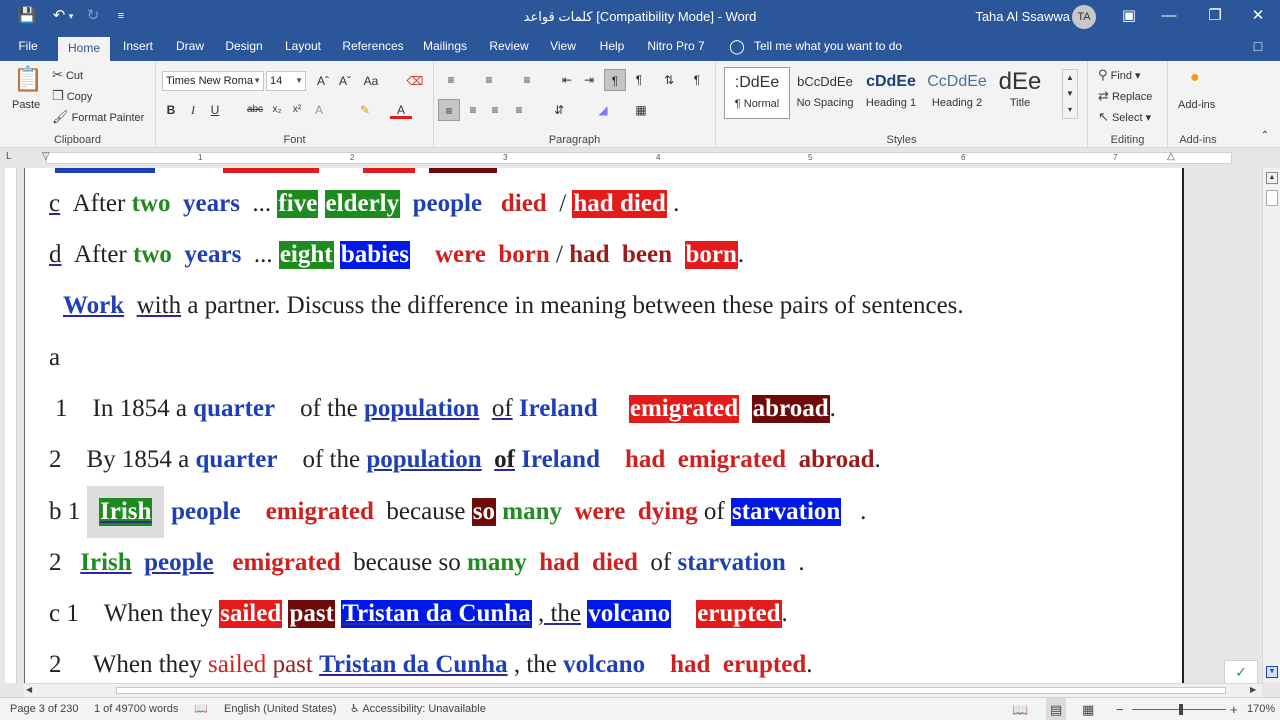 The width and height of the screenshot is (1280, 720). What do you see at coordinates (1129, 17) in the screenshot?
I see `ribbon-display-options-icon: ▣` at bounding box center [1129, 17].